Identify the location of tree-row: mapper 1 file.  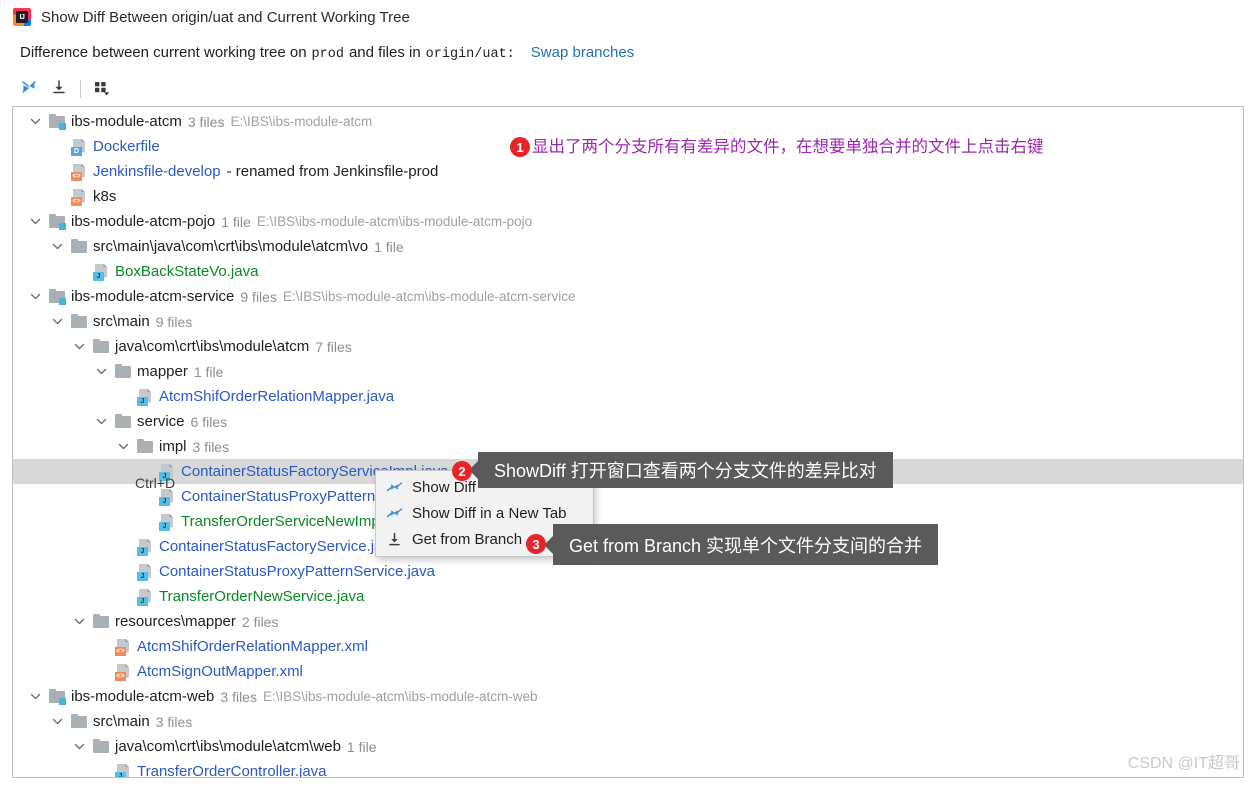
(628, 371).